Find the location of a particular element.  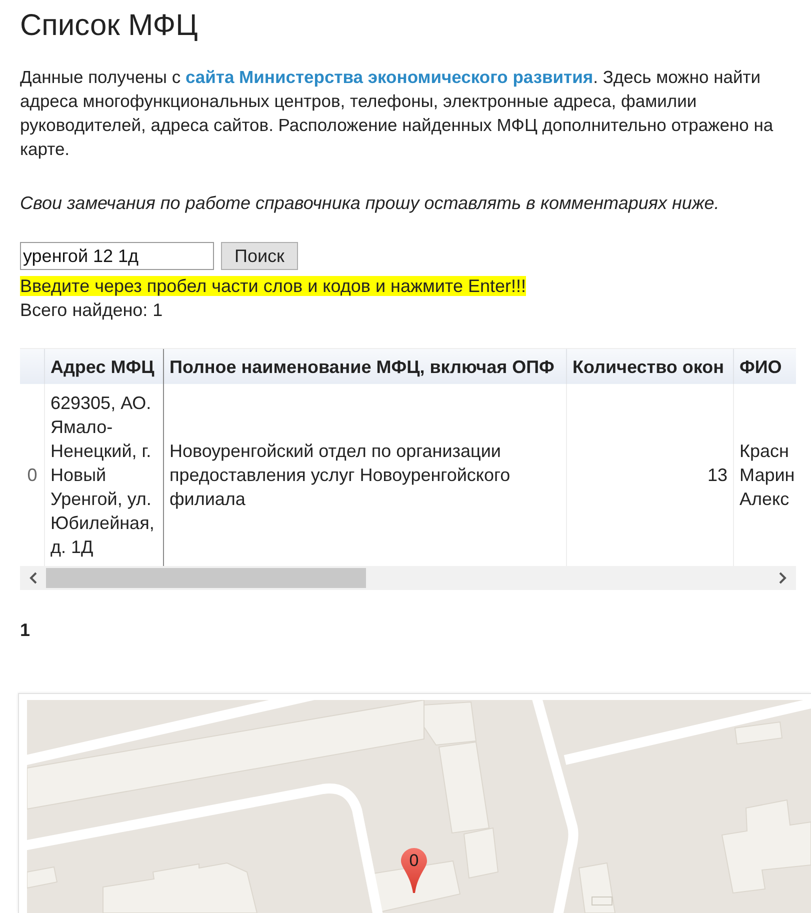

column-header: Полное наименование МФЦ, включая ОПФ is located at coordinates (364, 366).